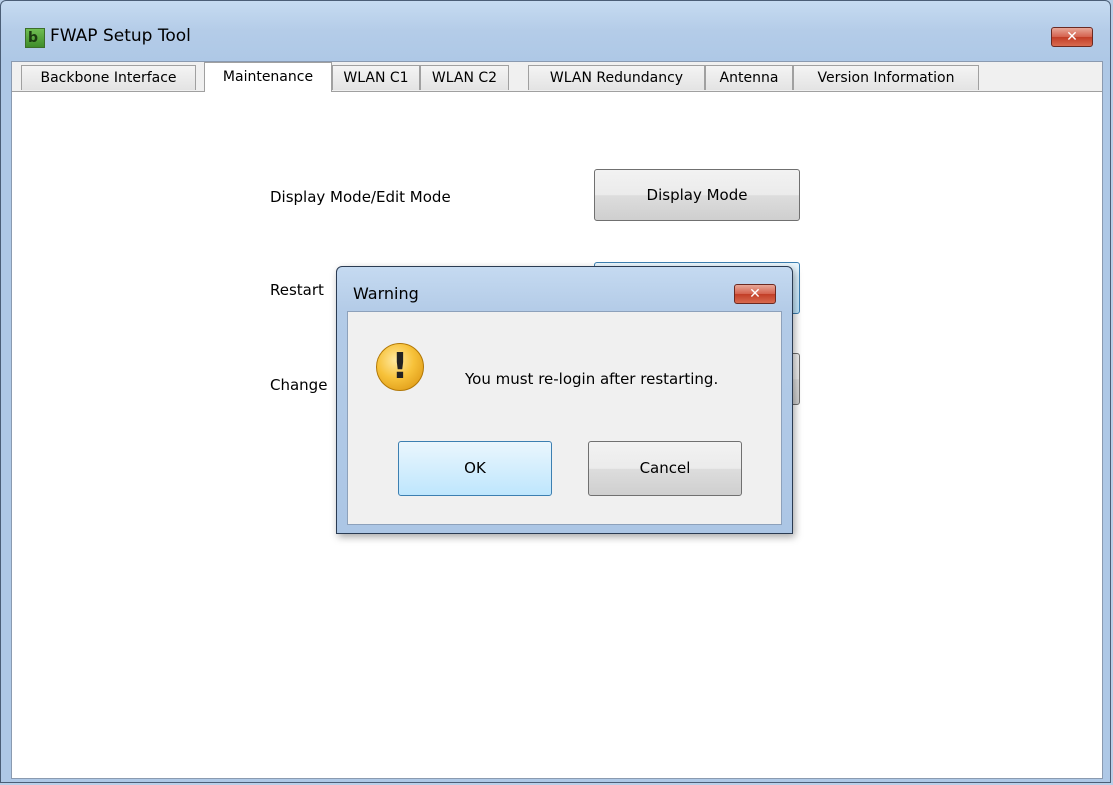 The image size is (1113, 785). Describe the element at coordinates (360, 197) in the screenshot. I see `display-mode-label: Display Mode/Edit Mode` at that location.